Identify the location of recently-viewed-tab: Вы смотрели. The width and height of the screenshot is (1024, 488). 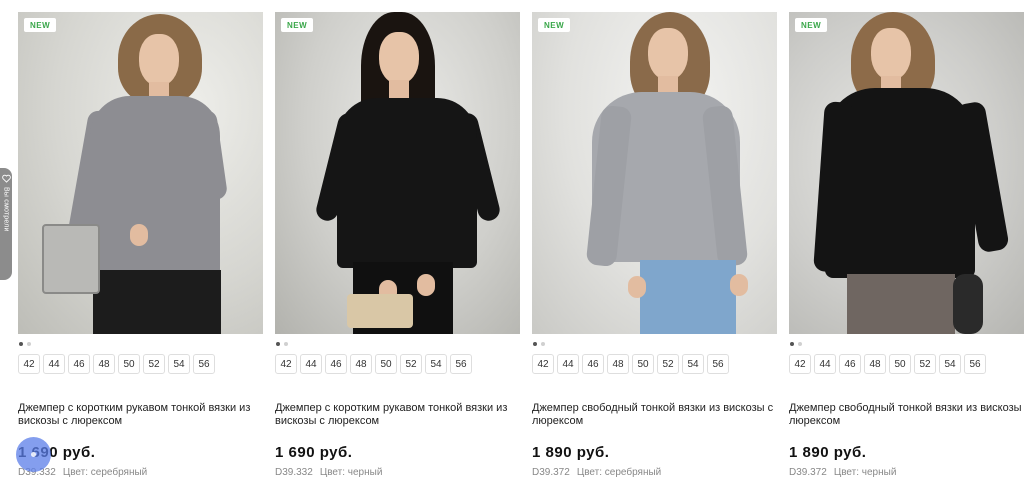
(6, 224).